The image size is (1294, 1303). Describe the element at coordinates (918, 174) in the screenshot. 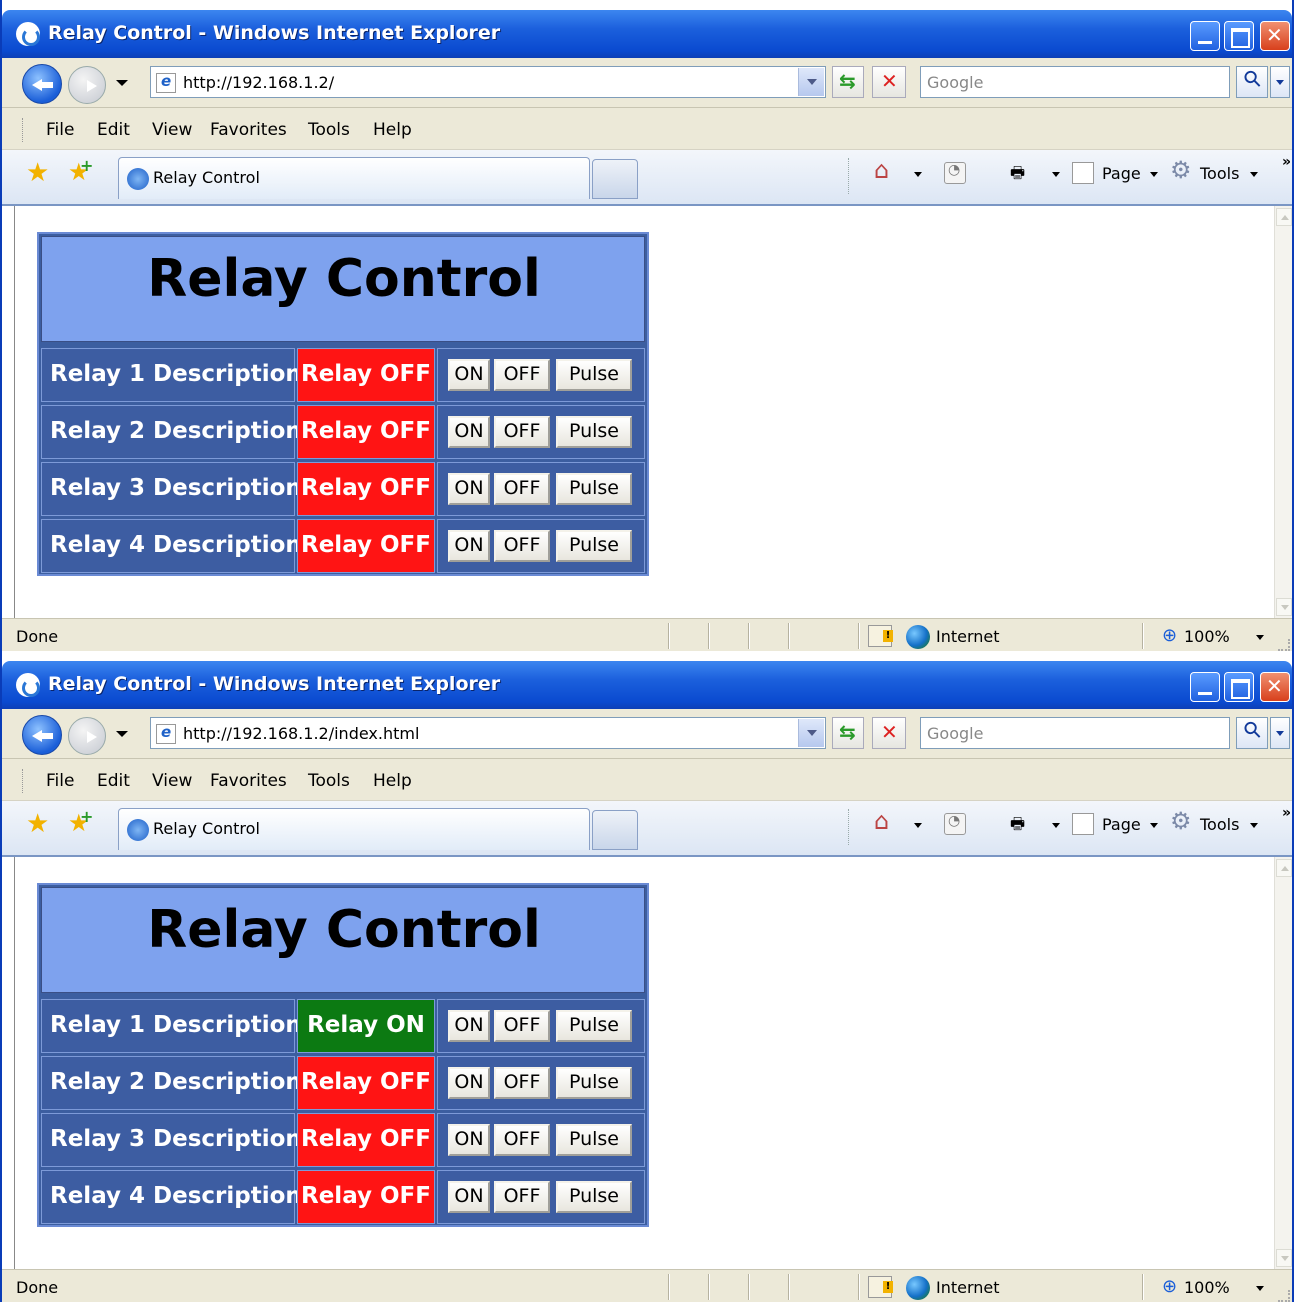

I see `home-dropdown` at that location.